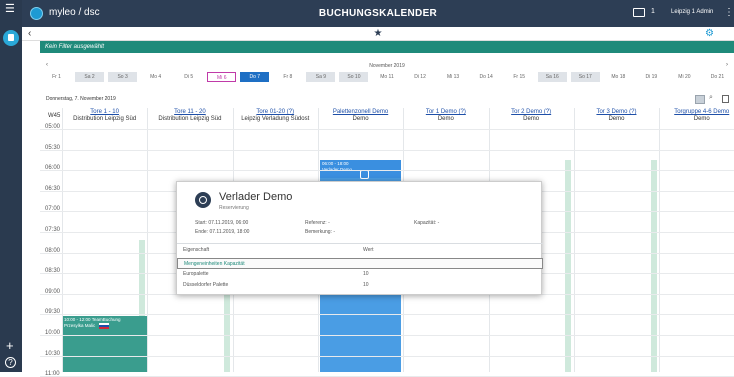  What do you see at coordinates (717, 77) in the screenshot?
I see `day-20: Do 21` at bounding box center [717, 77].